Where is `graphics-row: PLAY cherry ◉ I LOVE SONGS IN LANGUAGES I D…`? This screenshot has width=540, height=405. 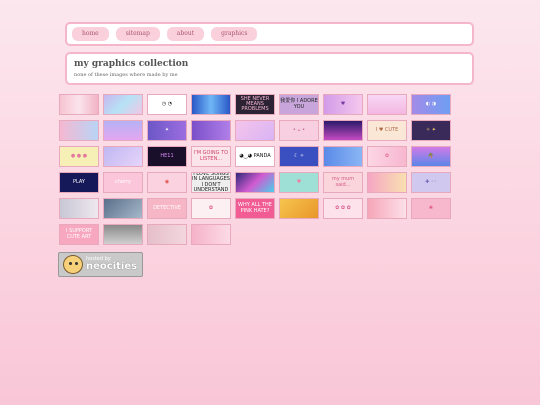 graphics-row: PLAY cherry ◉ I LOVE SONGS IN LANGUAGES I D… is located at coordinates (259, 182).